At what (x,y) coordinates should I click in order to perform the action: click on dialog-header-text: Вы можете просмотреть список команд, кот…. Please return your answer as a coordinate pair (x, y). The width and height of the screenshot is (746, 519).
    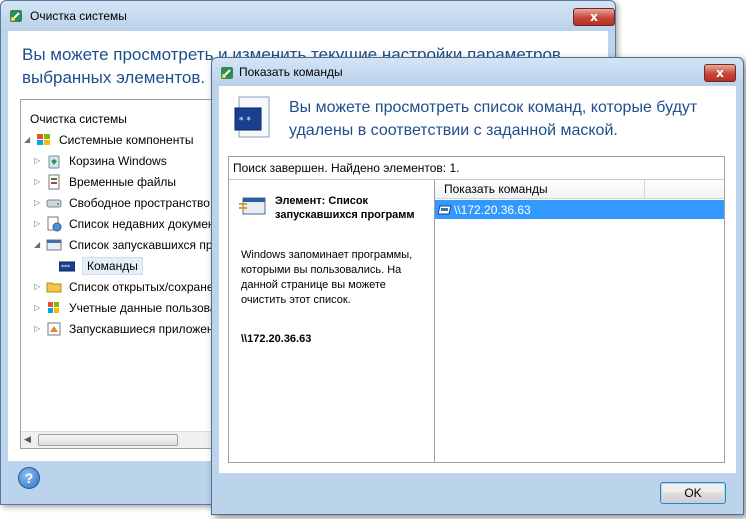
    Looking at the image, I should click on (493, 119).